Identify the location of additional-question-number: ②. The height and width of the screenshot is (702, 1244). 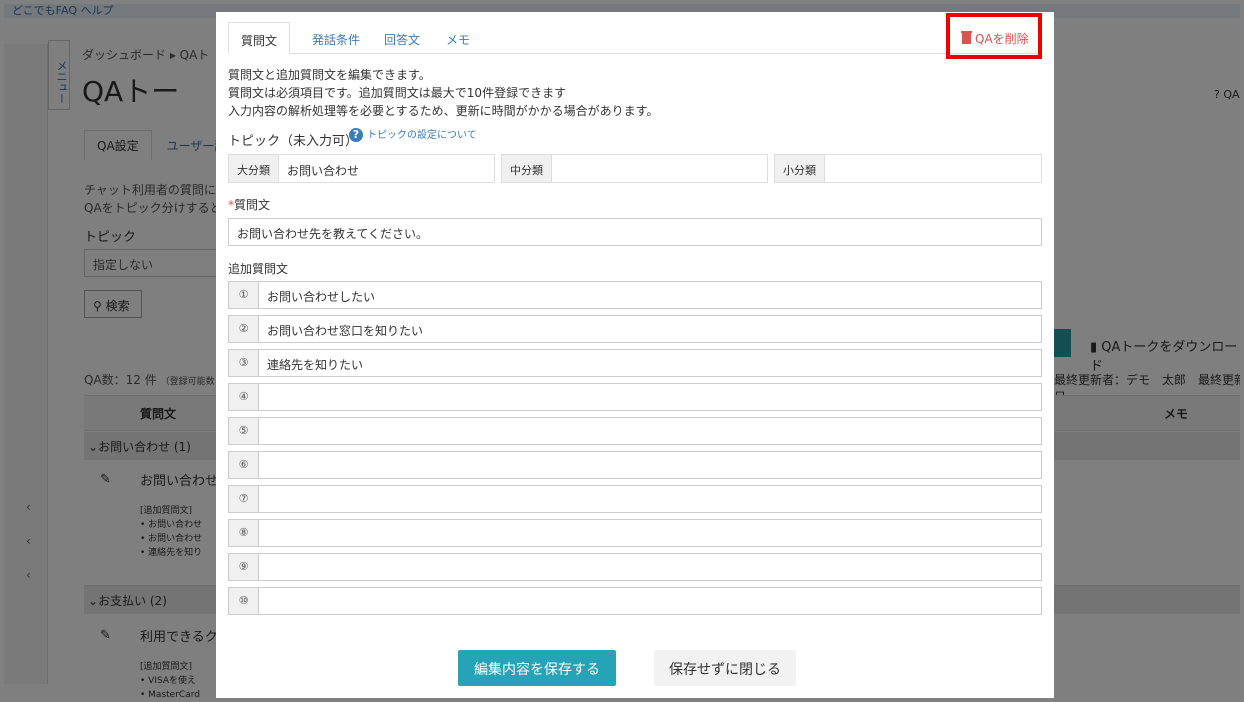
(244, 329).